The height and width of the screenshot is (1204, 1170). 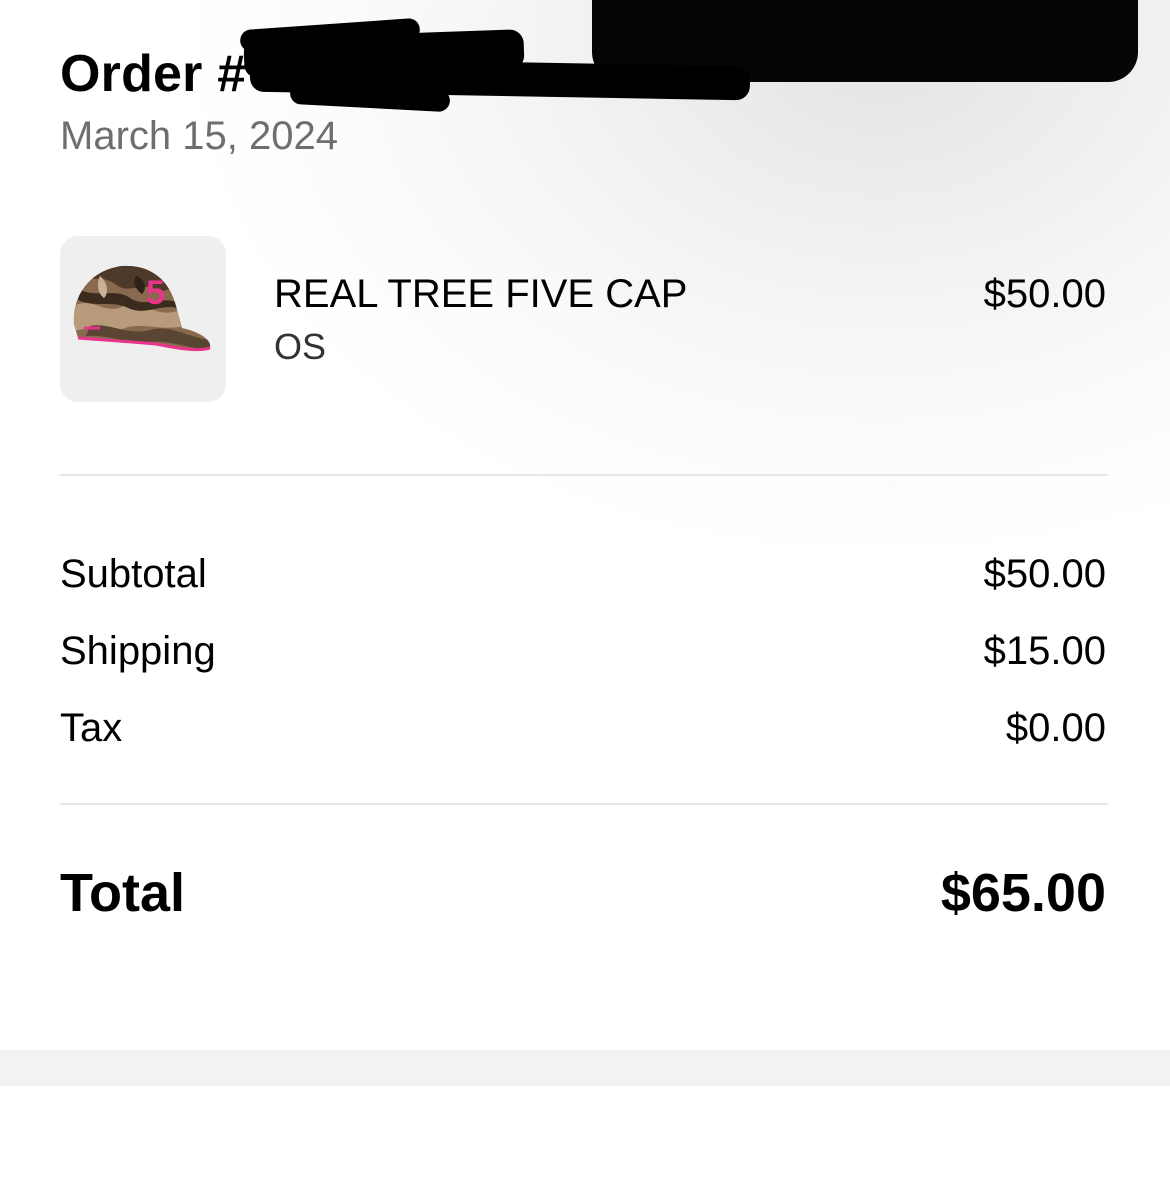 What do you see at coordinates (91, 728) in the screenshot?
I see `tax-label: Tax` at bounding box center [91, 728].